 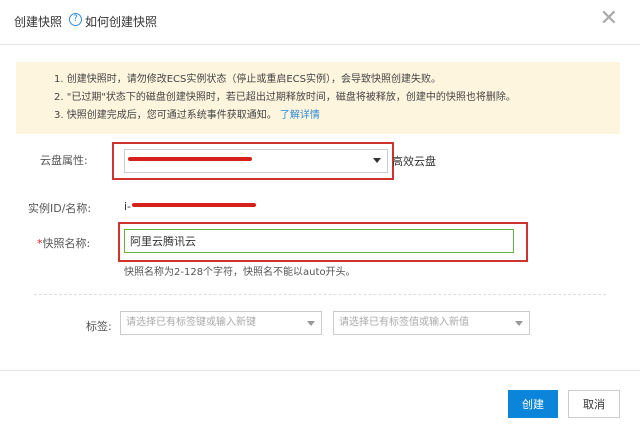 I want to click on learn-more-link: 了解详情, so click(x=300, y=115).